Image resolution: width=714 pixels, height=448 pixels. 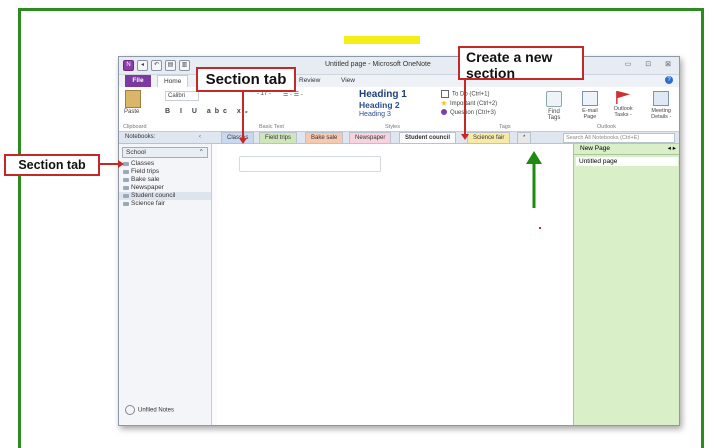 I want to click on onenote-logo-icon: N, so click(x=128, y=65).